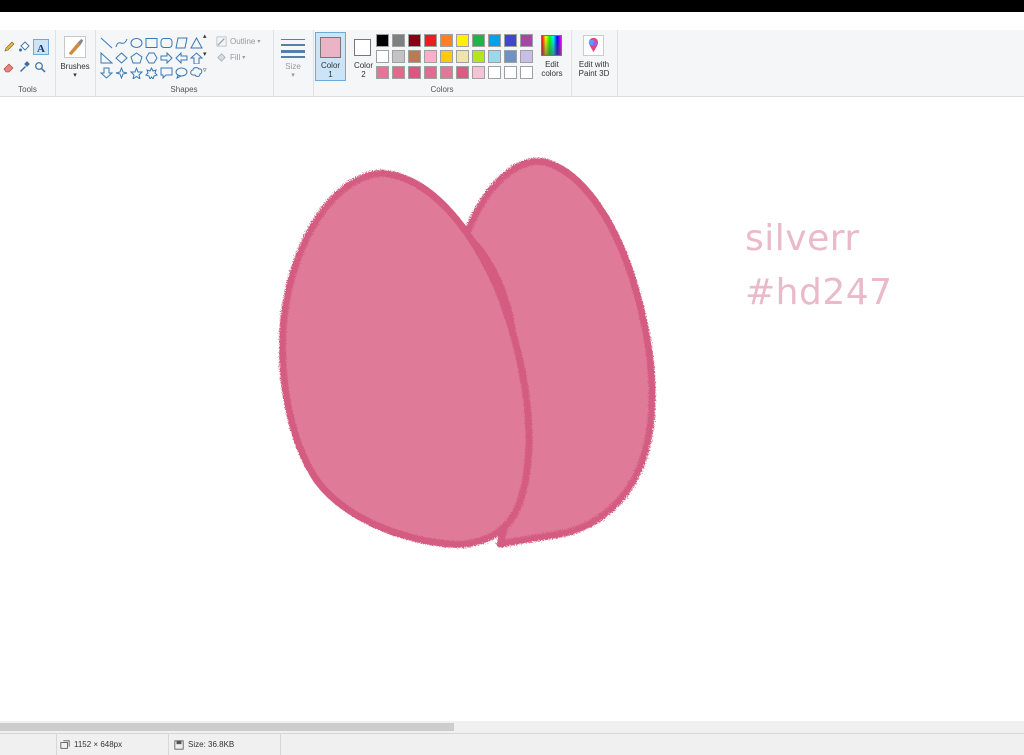 Image resolution: width=1024 pixels, height=755 pixels. What do you see at coordinates (227, 727) in the screenshot?
I see `horizontal-scroll-thumb` at bounding box center [227, 727].